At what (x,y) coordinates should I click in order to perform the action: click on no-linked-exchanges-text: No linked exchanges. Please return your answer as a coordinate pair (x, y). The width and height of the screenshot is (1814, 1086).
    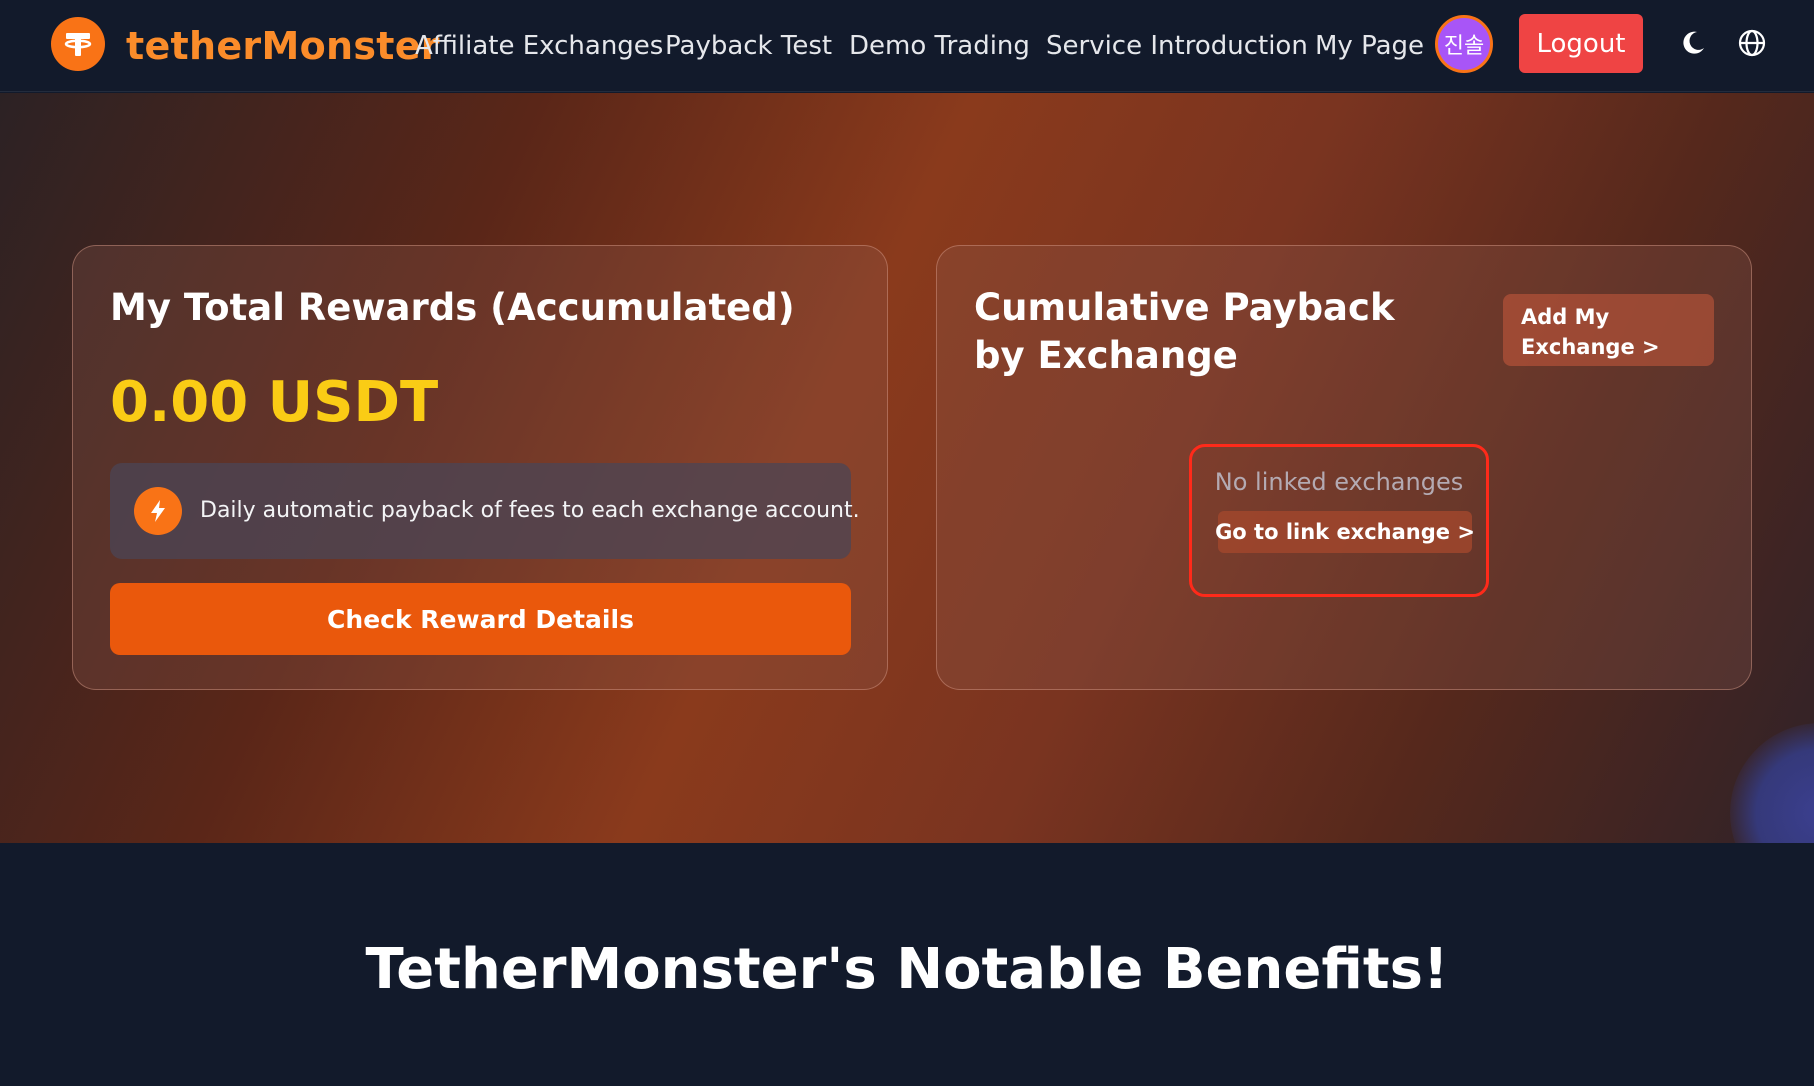
    Looking at the image, I should click on (1339, 482).